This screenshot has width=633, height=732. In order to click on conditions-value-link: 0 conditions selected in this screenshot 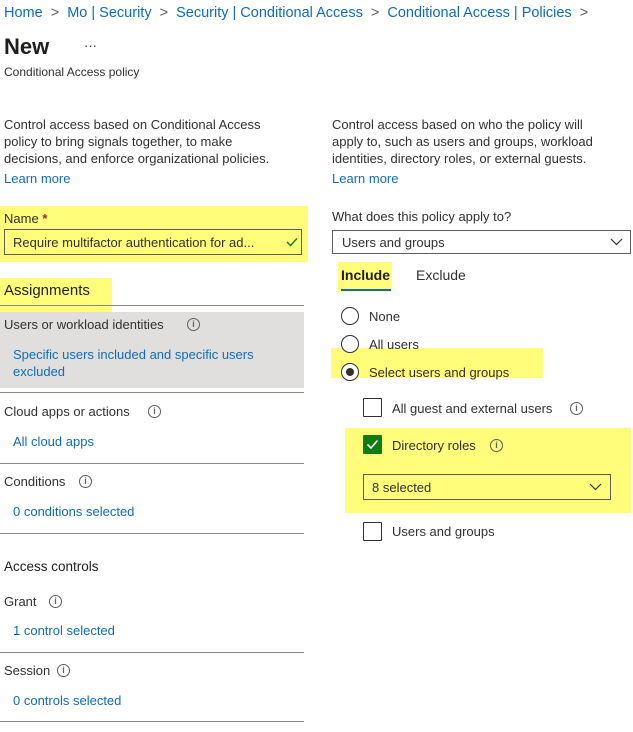, I will do `click(73, 511)`.